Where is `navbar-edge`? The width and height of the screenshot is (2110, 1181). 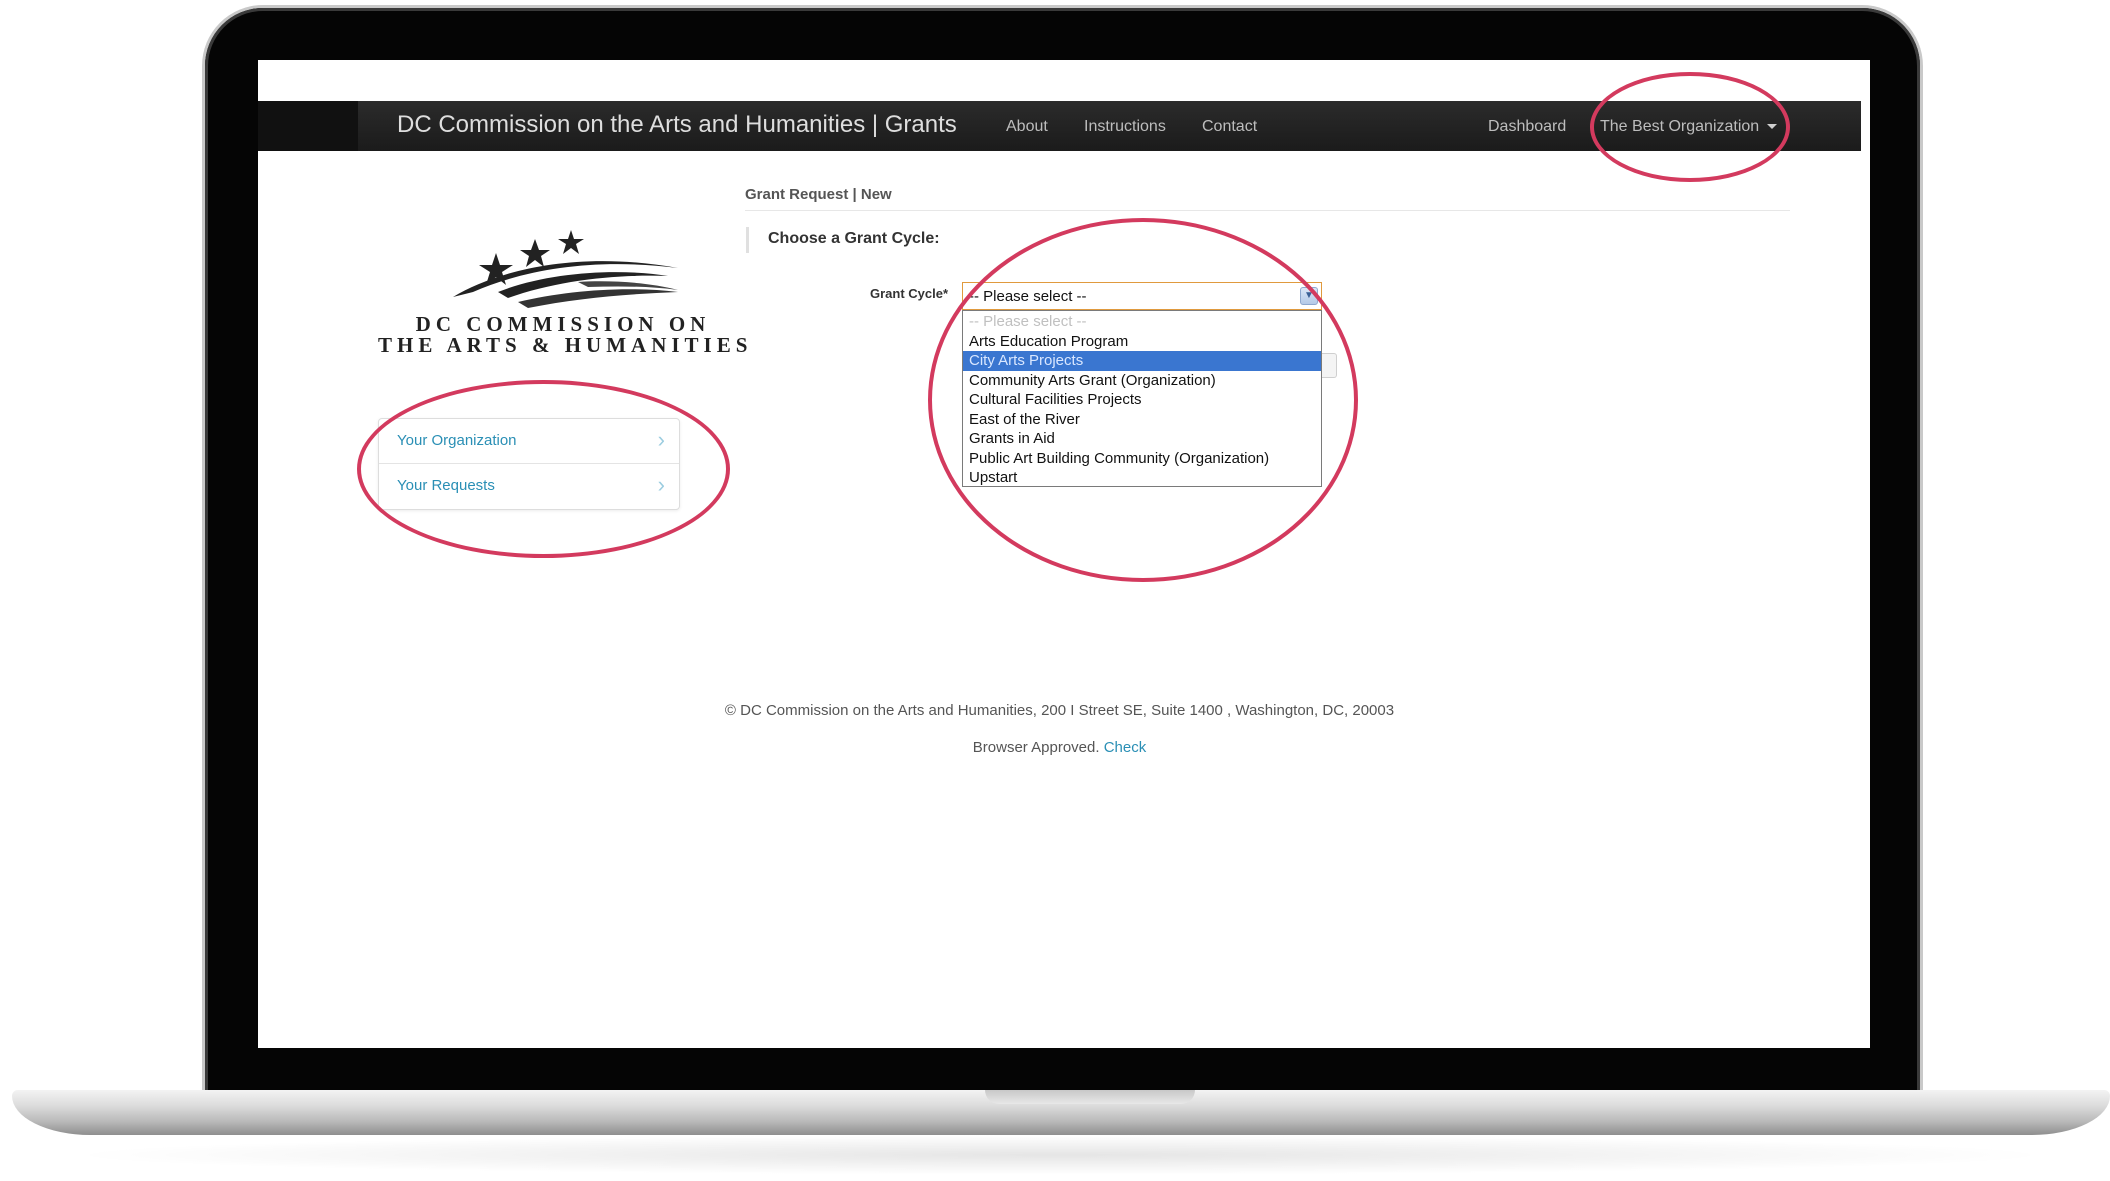 navbar-edge is located at coordinates (308, 126).